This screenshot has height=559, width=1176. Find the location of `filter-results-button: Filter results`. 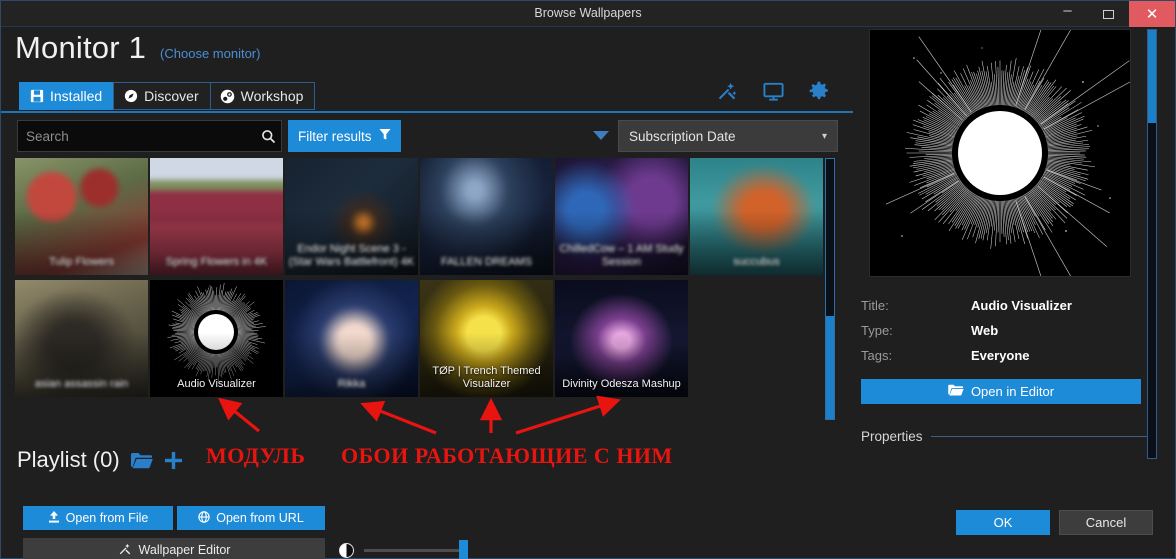

filter-results-button: Filter results is located at coordinates (344, 136).